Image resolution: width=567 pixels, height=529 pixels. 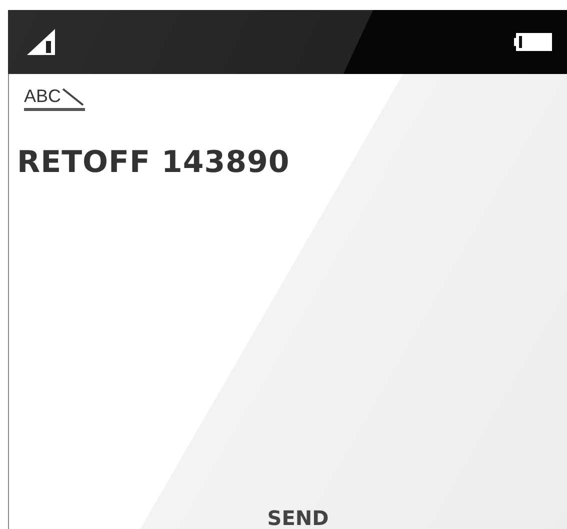 I want to click on battery-icon, so click(x=533, y=42).